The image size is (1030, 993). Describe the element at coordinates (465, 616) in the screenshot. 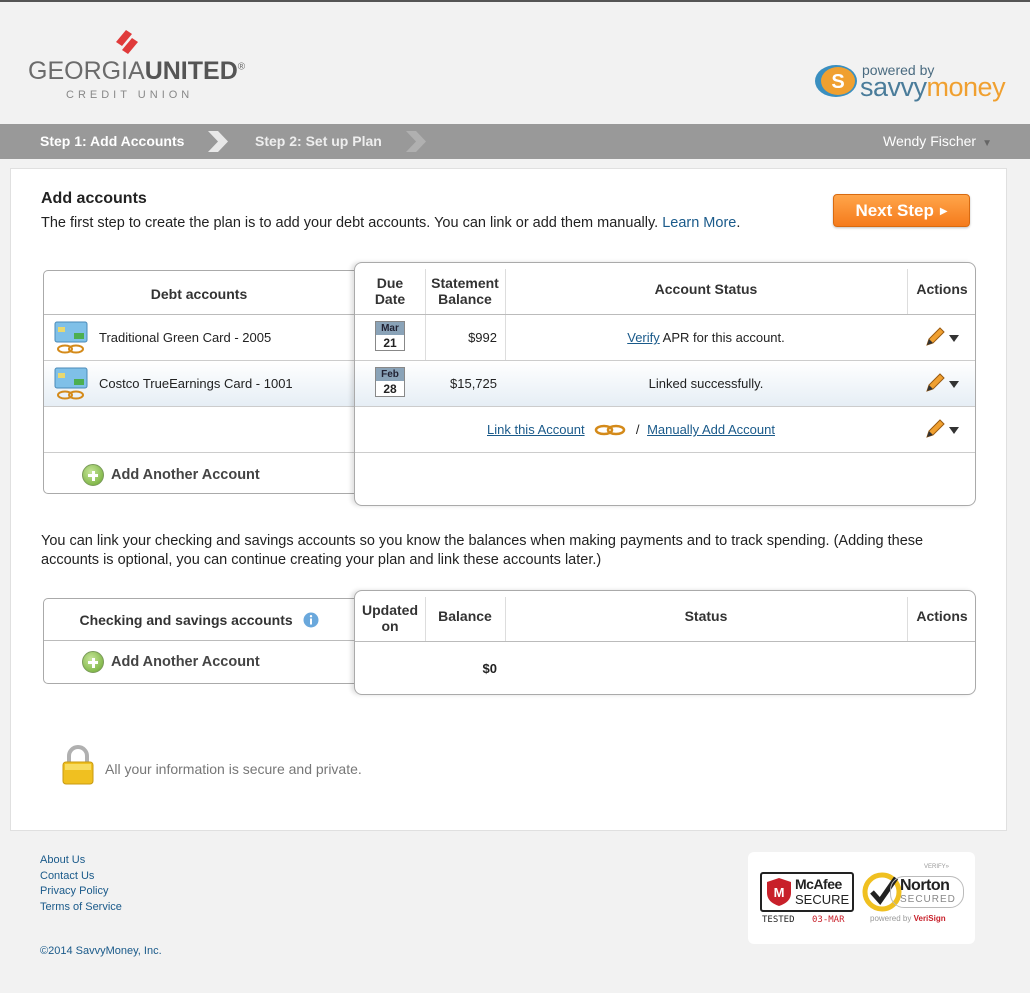

I see `balance-header: Balance` at that location.